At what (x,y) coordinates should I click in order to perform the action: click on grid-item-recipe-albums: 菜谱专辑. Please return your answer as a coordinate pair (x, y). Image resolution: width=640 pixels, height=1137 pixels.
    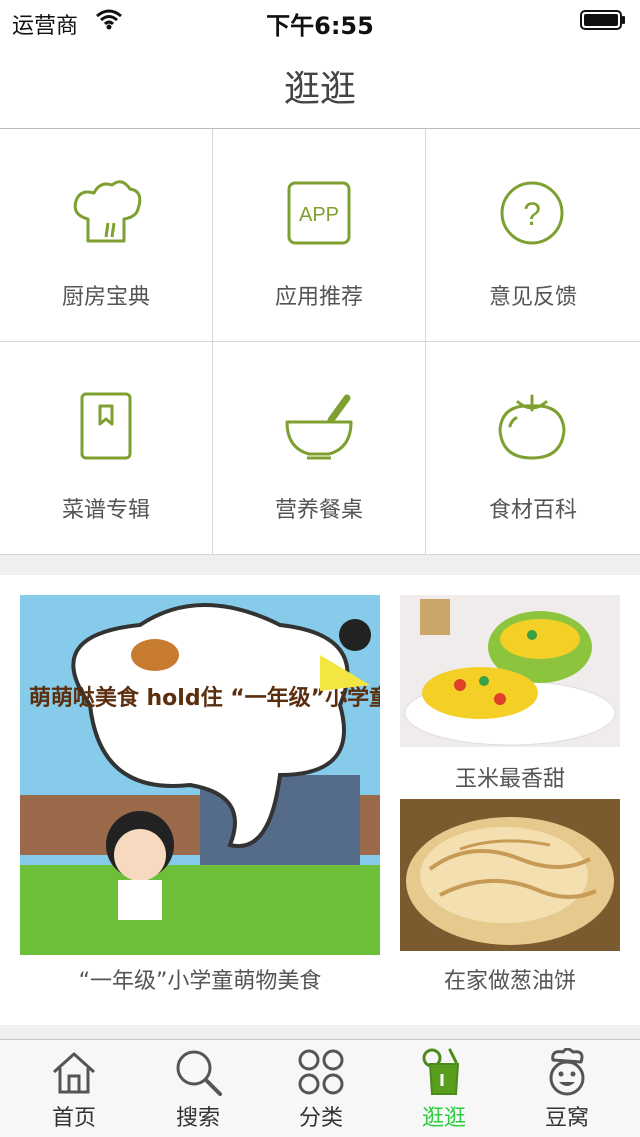
    Looking at the image, I should click on (106, 448).